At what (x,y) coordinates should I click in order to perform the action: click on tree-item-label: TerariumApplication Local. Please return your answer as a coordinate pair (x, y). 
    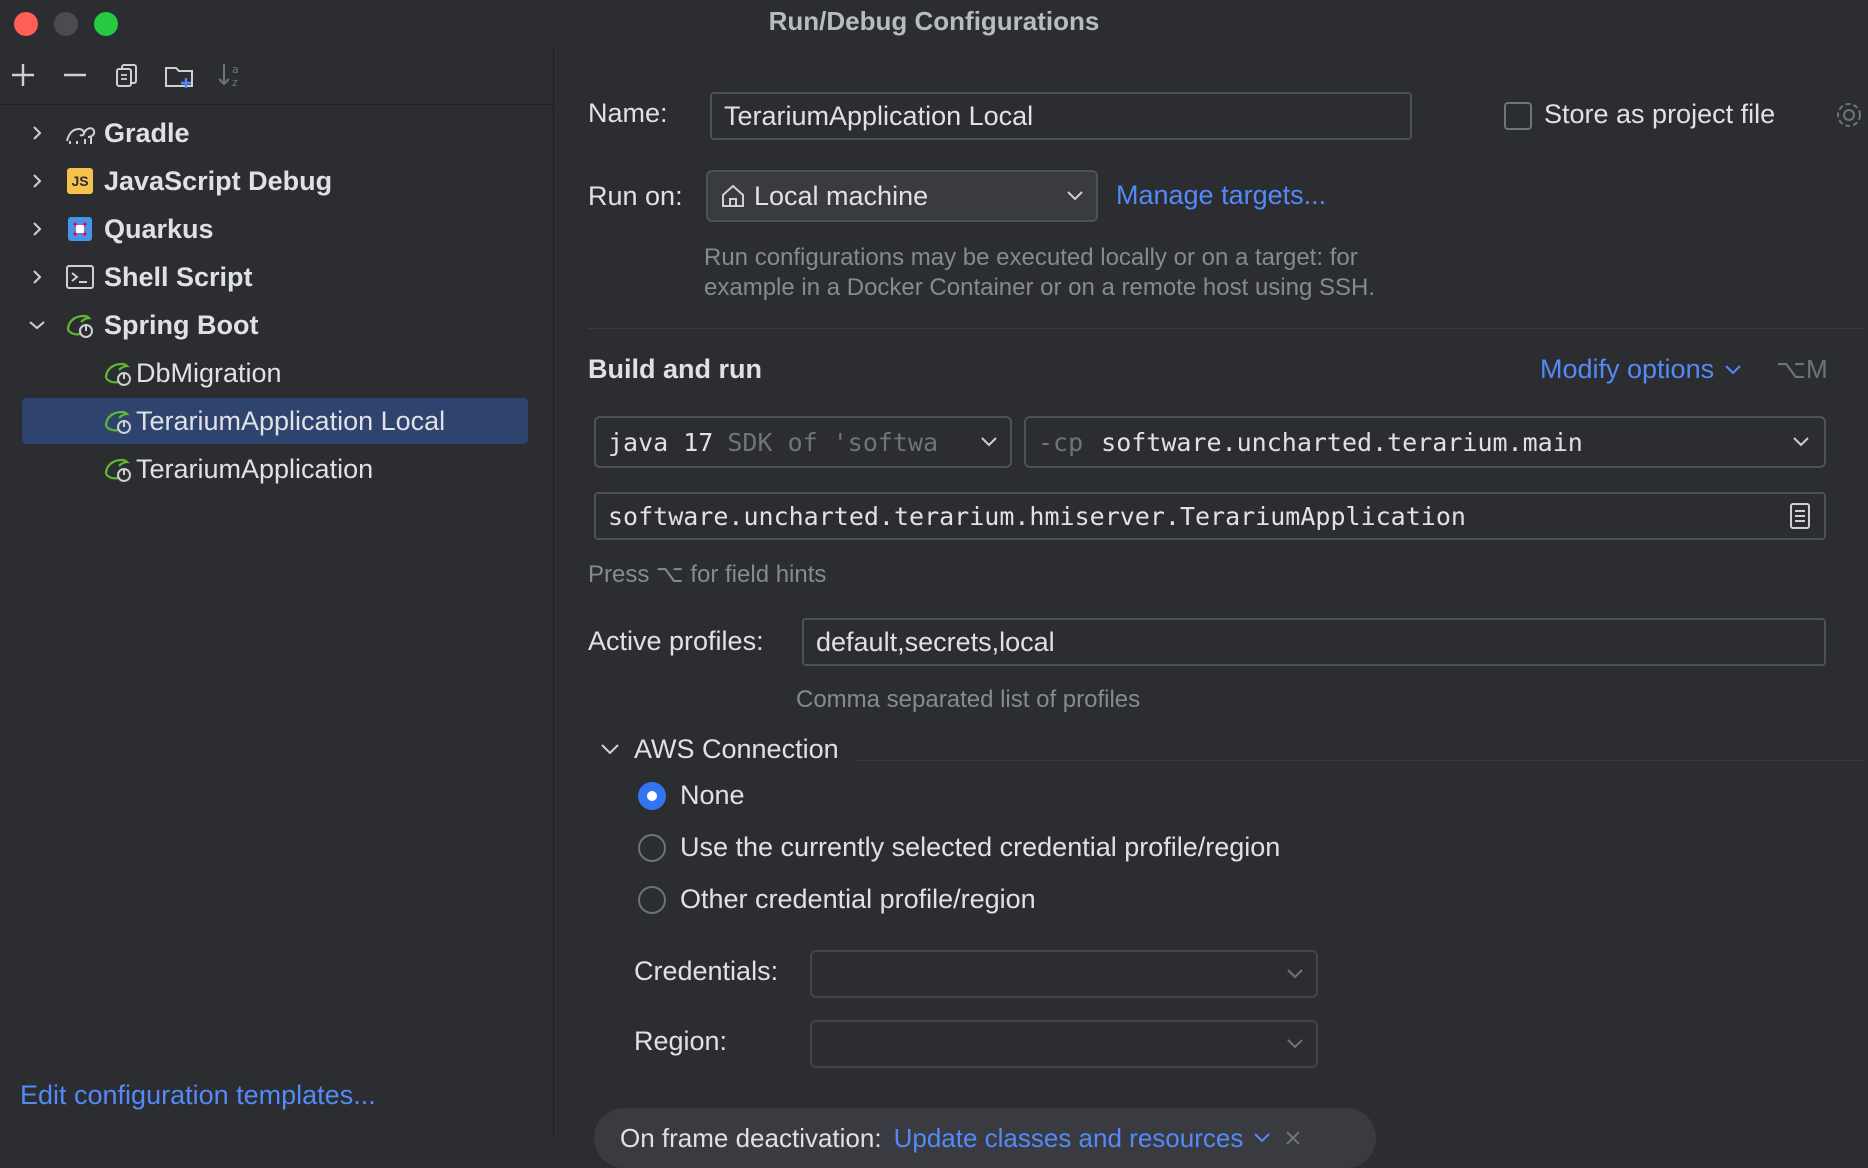
    Looking at the image, I should click on (291, 420).